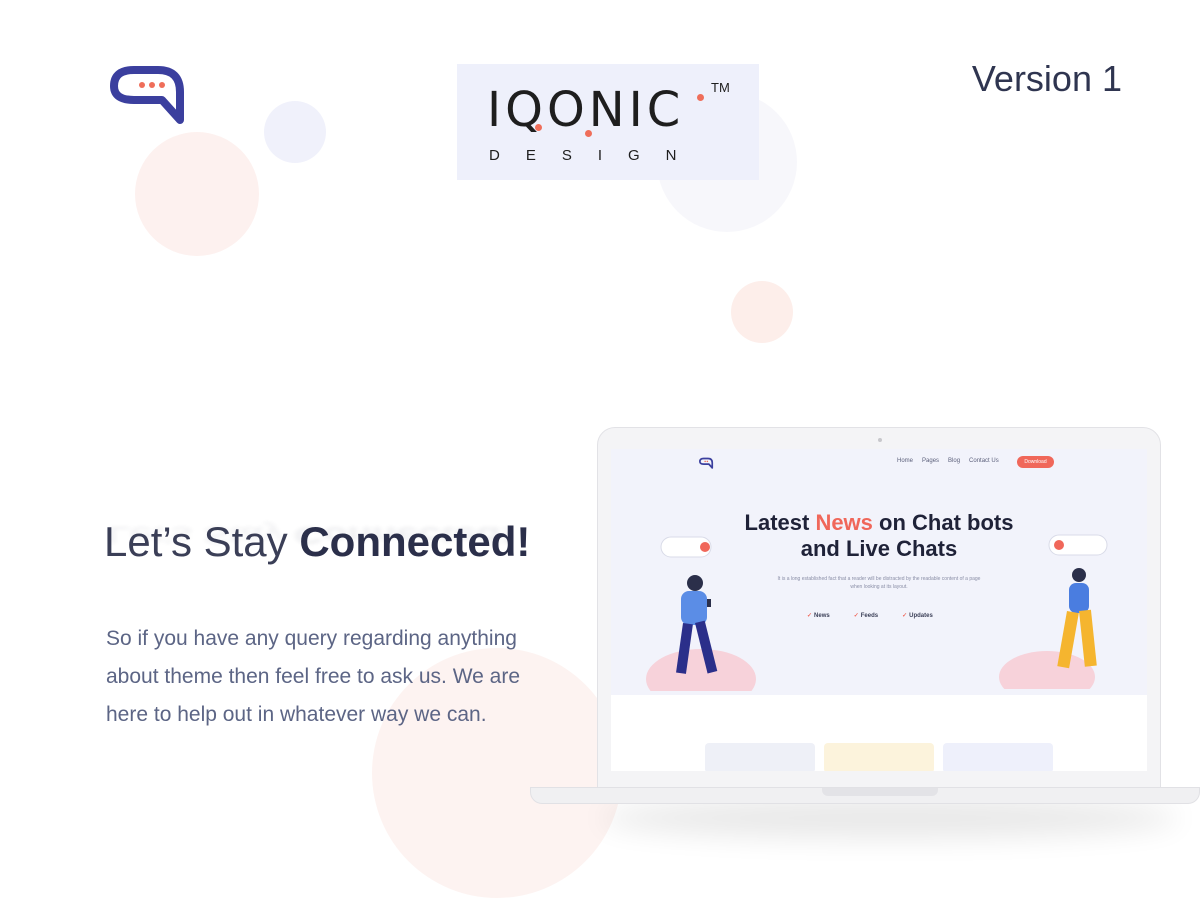 The image size is (1200, 900). I want to click on laptop-notch, so click(880, 792).